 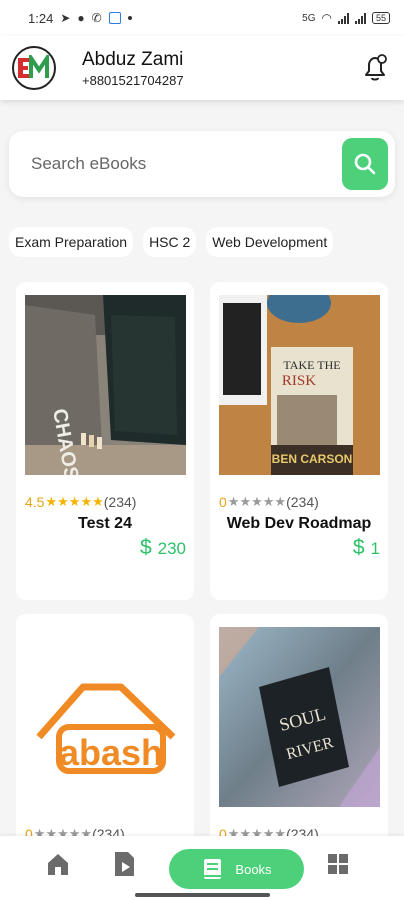 I want to click on grid-icon, so click(x=338, y=864).